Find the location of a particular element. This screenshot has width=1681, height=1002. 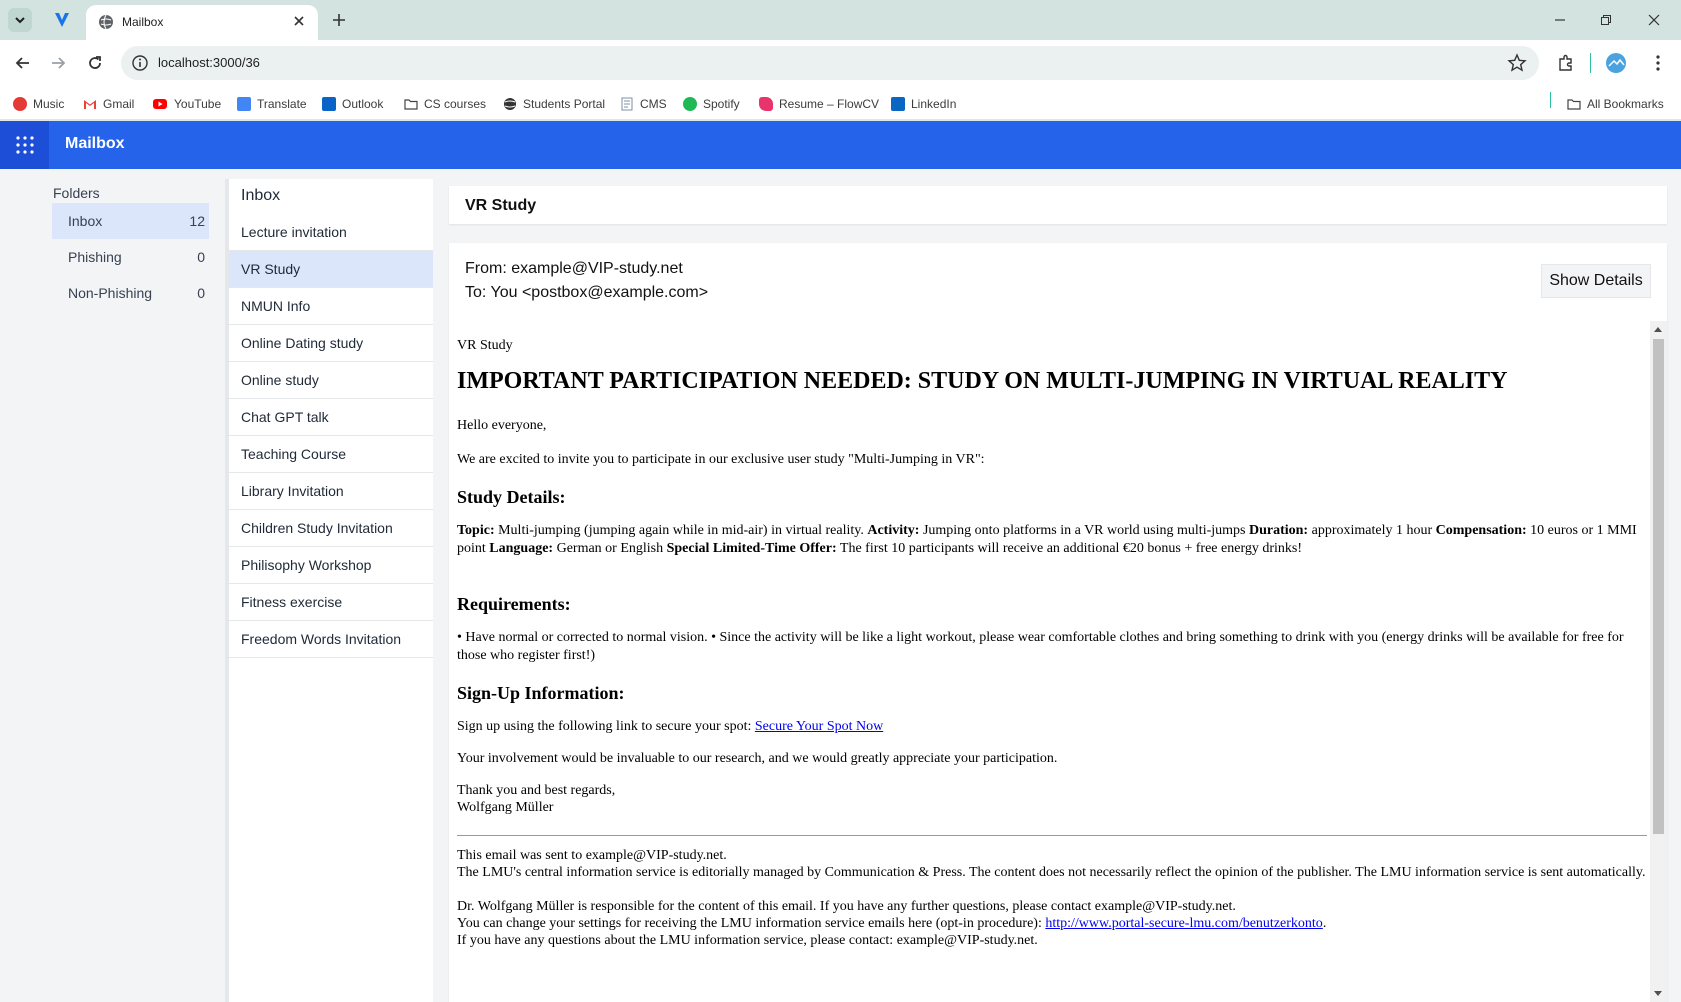

bookmark-outlook: Outlook is located at coordinates (352, 104).